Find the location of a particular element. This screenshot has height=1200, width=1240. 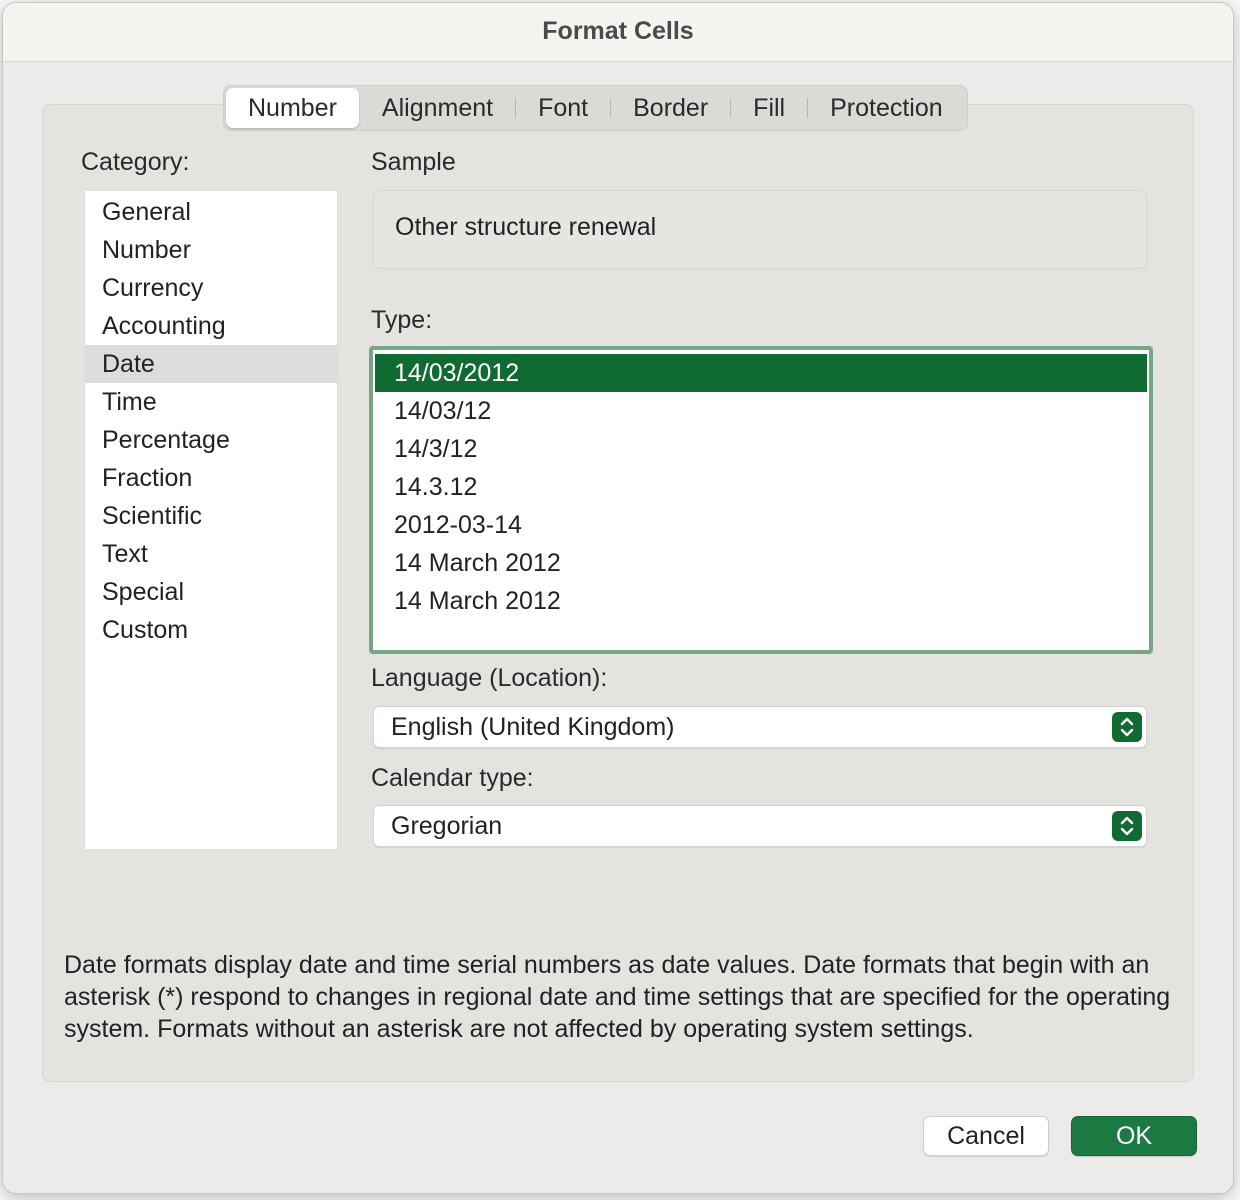

sample-preview-box: Other structure renewal is located at coordinates (760, 229).